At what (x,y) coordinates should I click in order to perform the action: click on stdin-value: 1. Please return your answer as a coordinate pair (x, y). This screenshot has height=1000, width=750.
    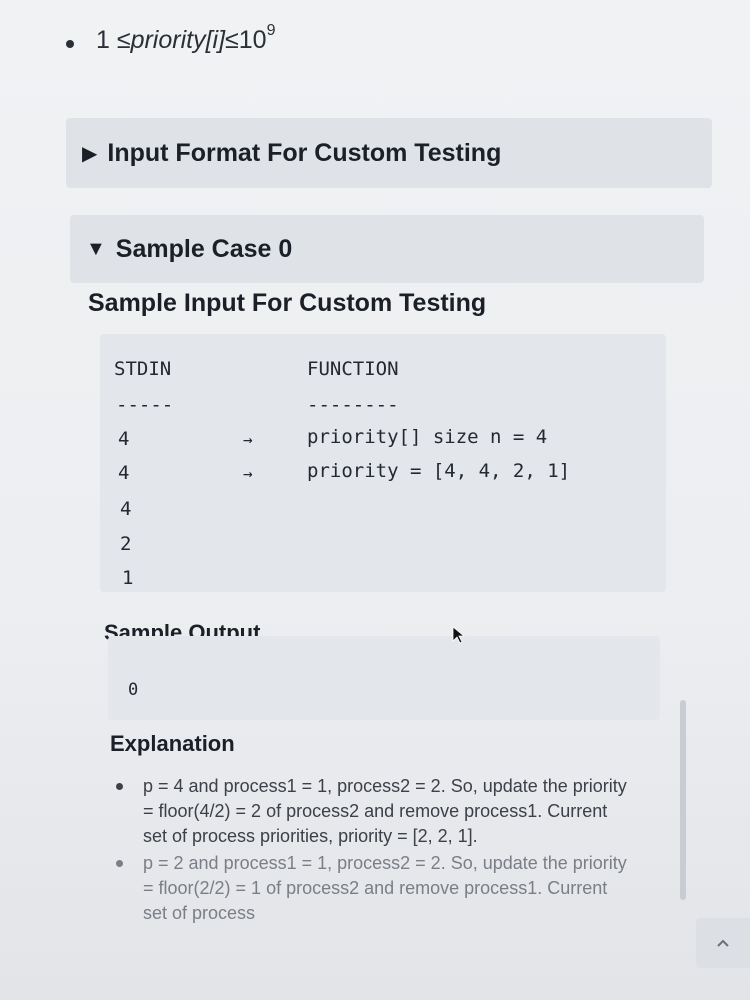
    Looking at the image, I should click on (128, 578).